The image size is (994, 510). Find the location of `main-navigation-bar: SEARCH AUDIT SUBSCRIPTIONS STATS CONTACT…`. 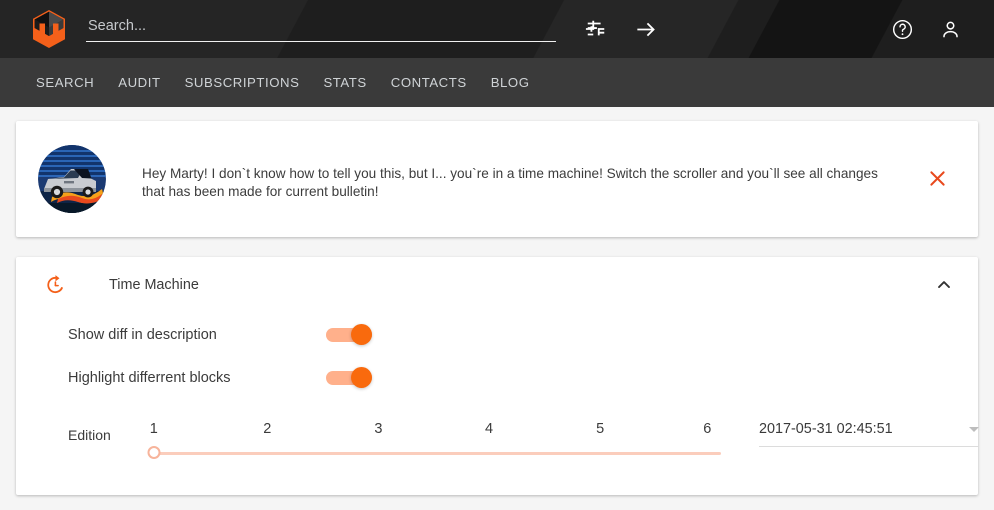

main-navigation-bar: SEARCH AUDIT SUBSCRIPTIONS STATS CONTACT… is located at coordinates (497, 82).